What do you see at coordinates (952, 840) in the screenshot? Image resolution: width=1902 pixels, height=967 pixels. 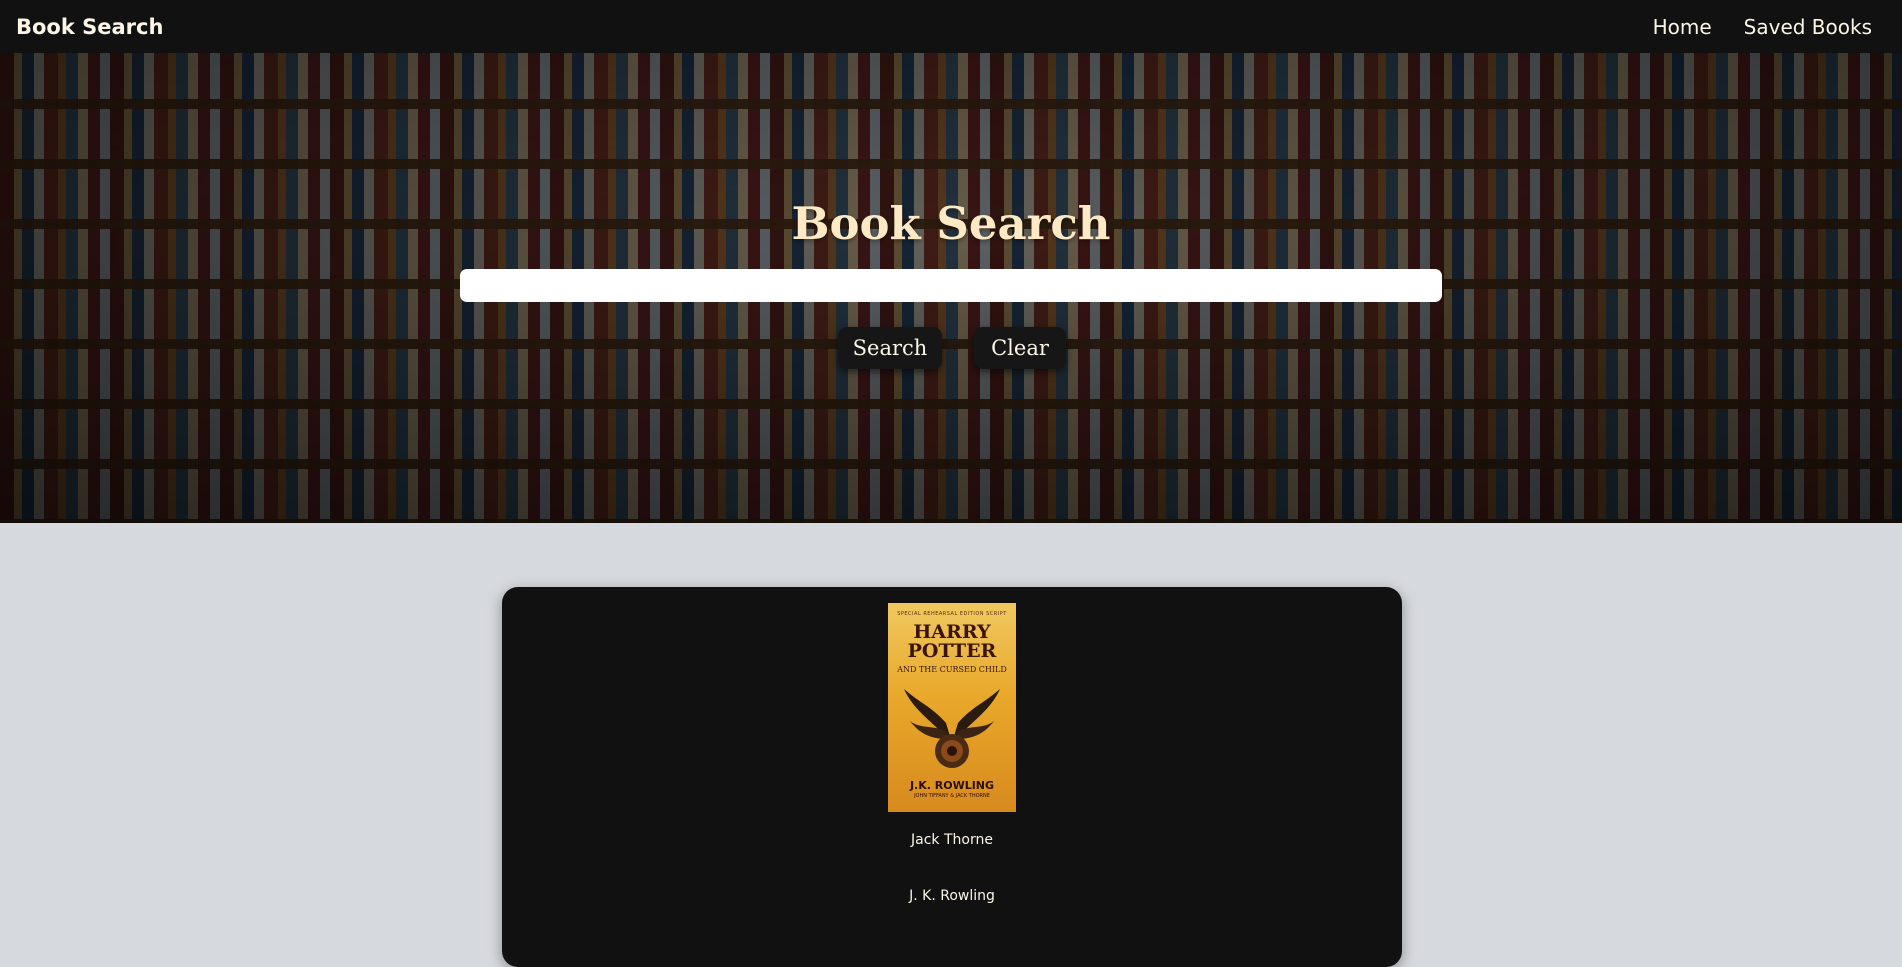 I see `book-author: Jack Thorne` at bounding box center [952, 840].